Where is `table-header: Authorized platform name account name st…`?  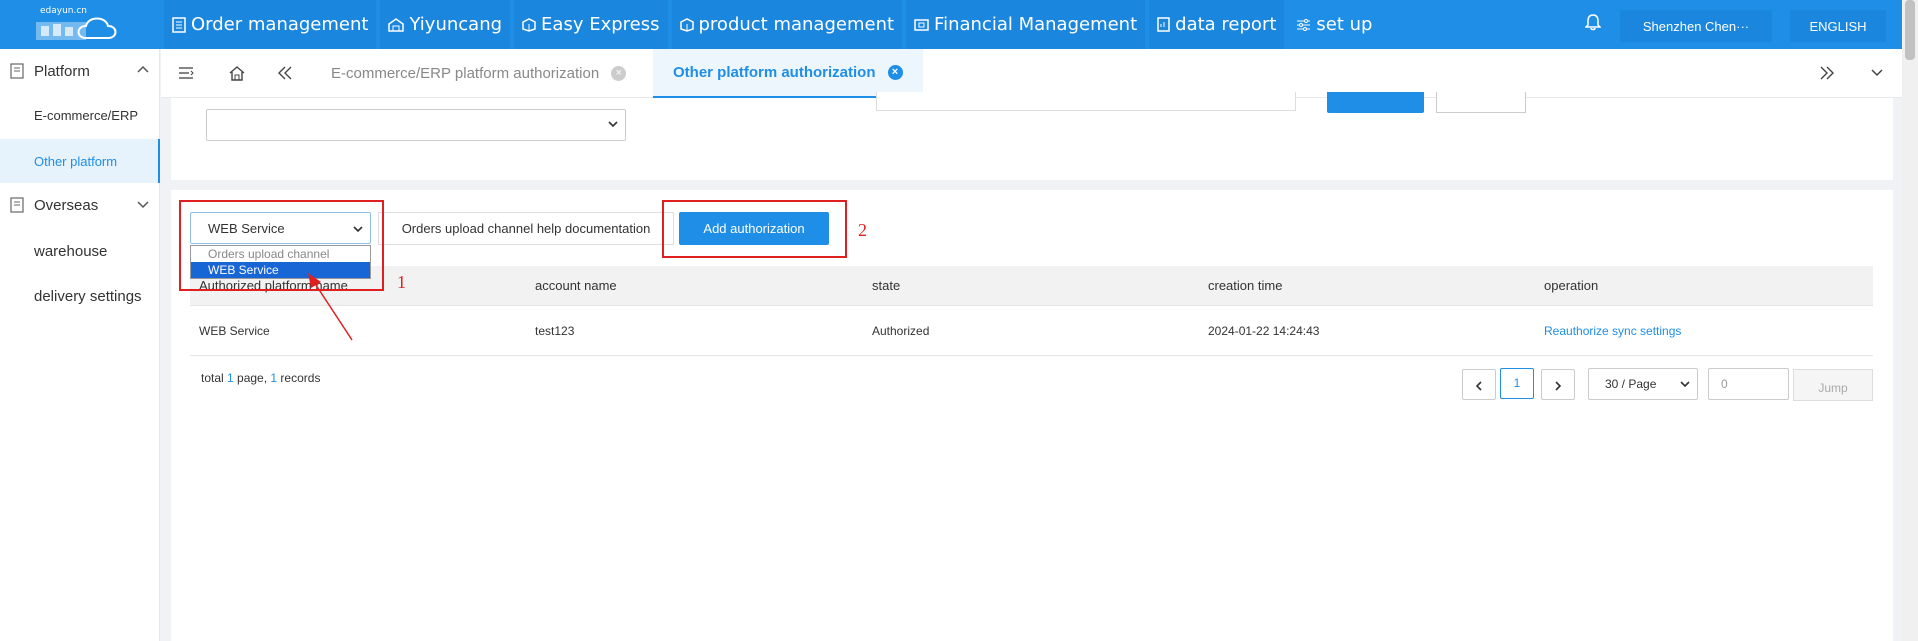
table-header: Authorized platform name account name st… is located at coordinates (1031, 286).